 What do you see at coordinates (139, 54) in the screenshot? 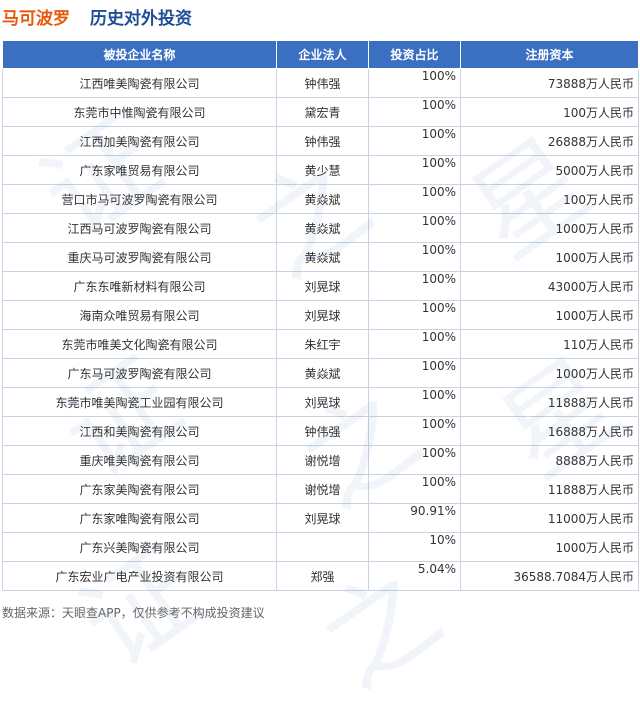
I see `header-company-name: 被投企业名称` at bounding box center [139, 54].